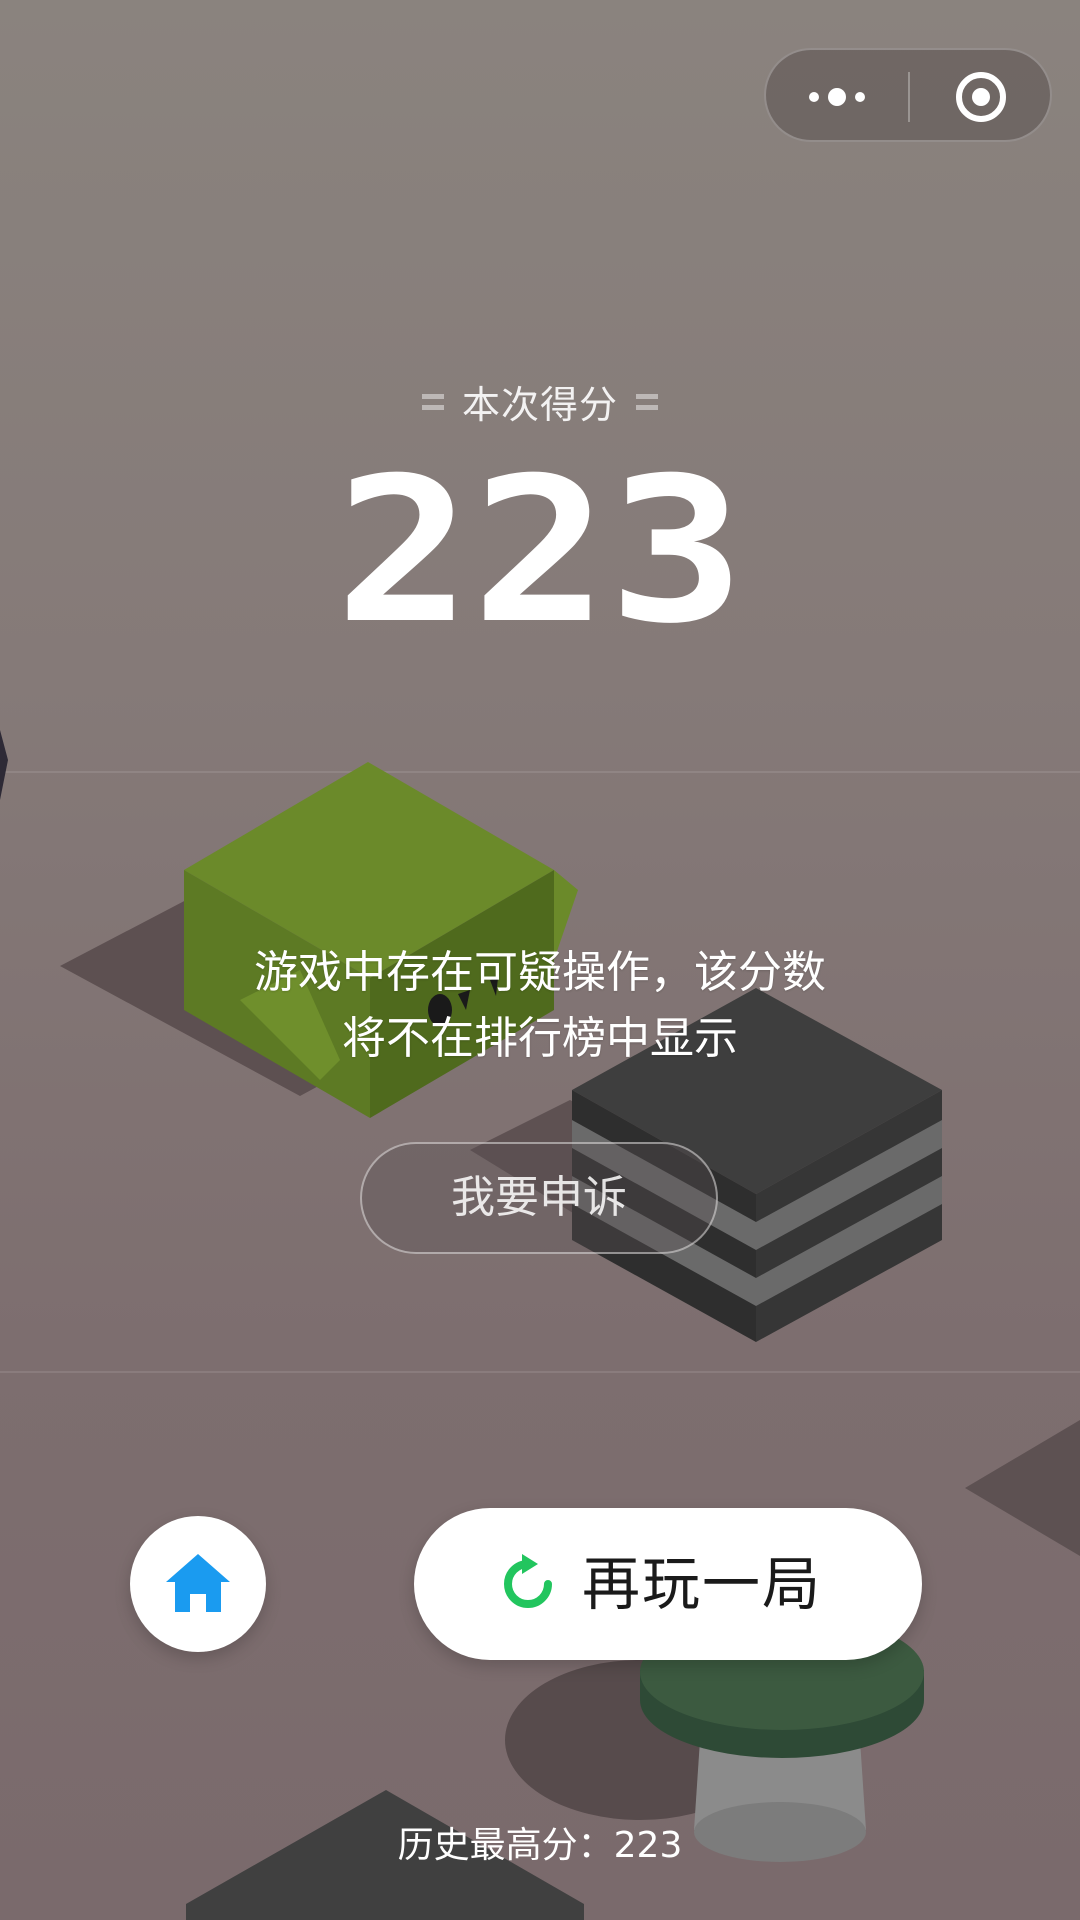 The height and width of the screenshot is (1920, 1080). I want to click on score-label-row: 本次得分, so click(540, 401).